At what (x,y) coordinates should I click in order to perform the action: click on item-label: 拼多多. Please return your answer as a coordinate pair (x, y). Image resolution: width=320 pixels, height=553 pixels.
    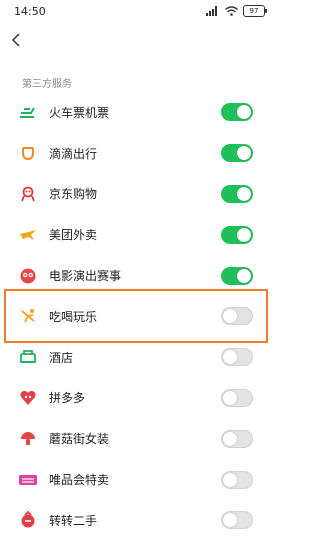
    Looking at the image, I should click on (67, 398).